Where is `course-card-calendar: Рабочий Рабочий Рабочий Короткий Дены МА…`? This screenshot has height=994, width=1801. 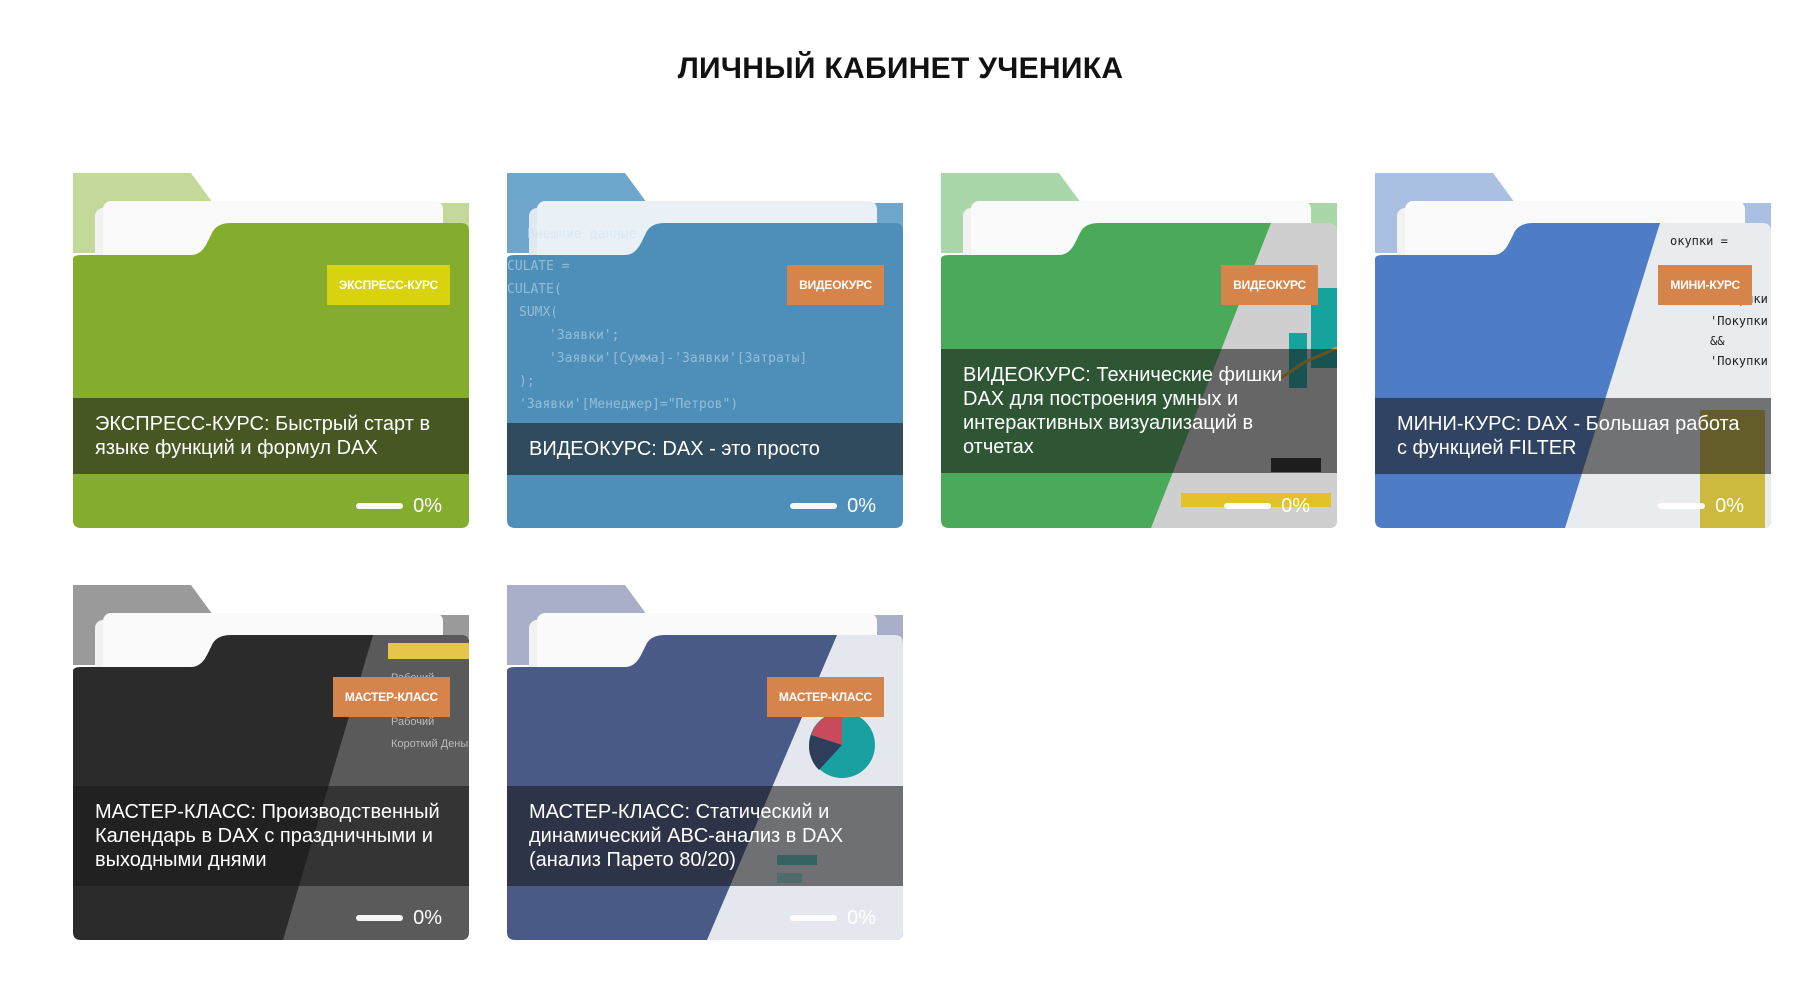
course-card-calendar: Рабочий Рабочий Рабочий Короткий Дены МА… is located at coordinates (271, 762).